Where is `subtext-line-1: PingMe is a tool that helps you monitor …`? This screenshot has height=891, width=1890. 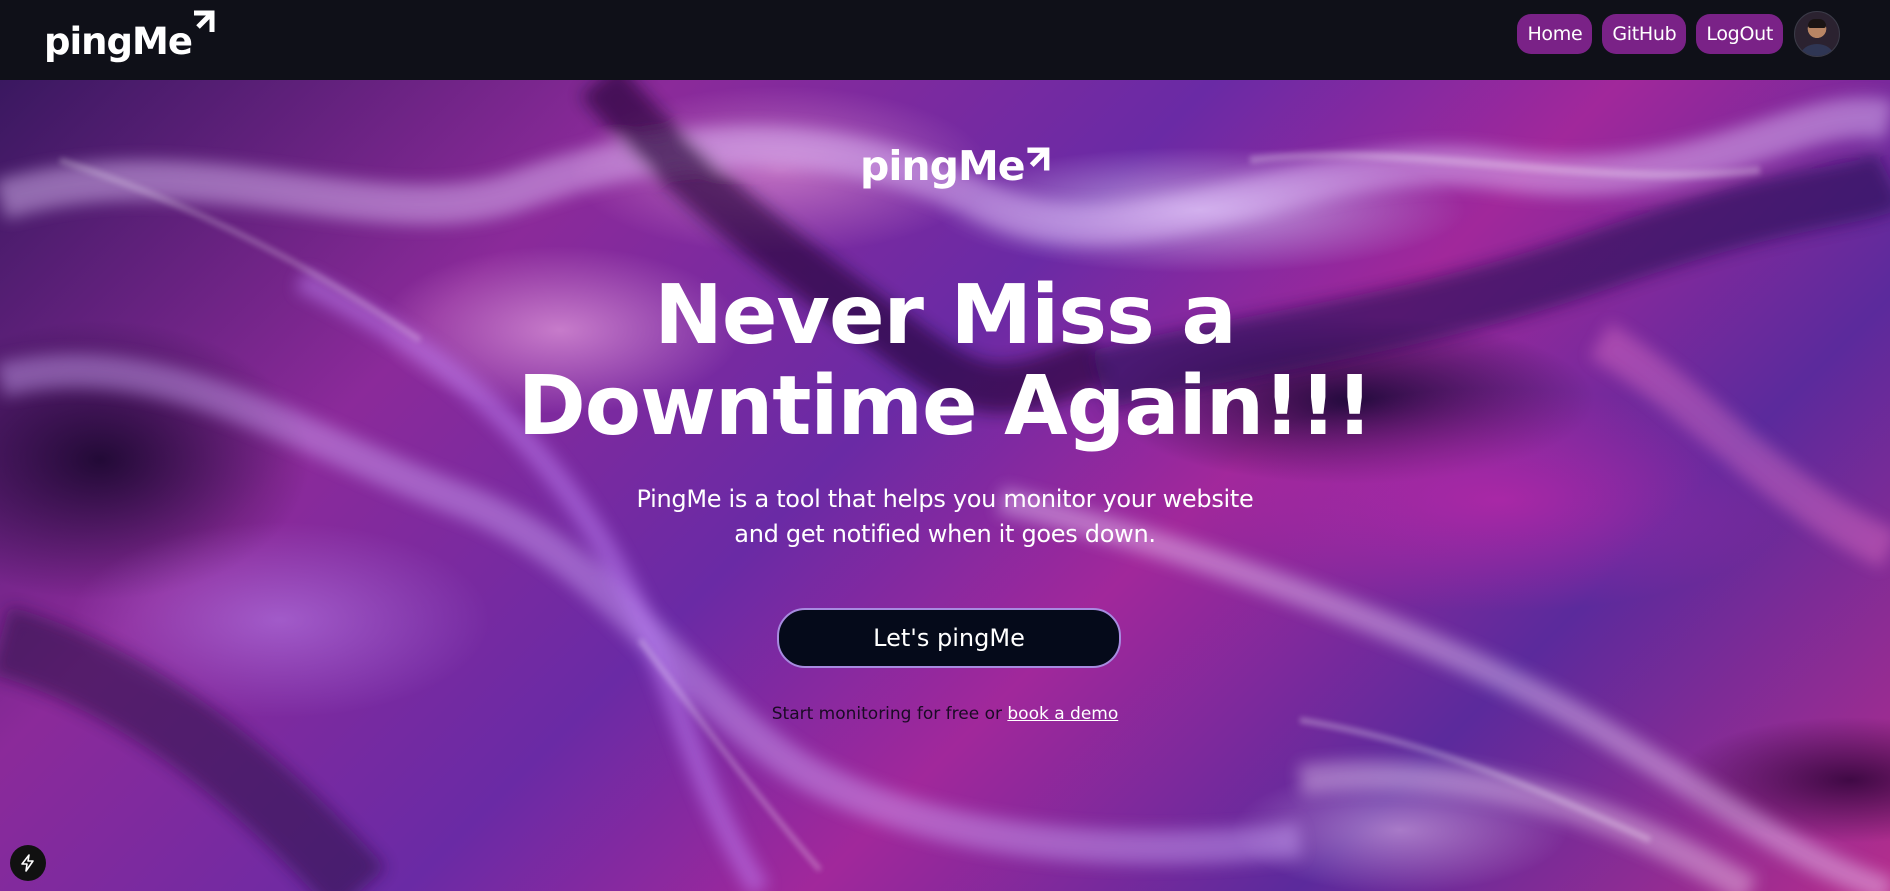 subtext-line-1: PingMe is a tool that helps you monitor … is located at coordinates (945, 499).